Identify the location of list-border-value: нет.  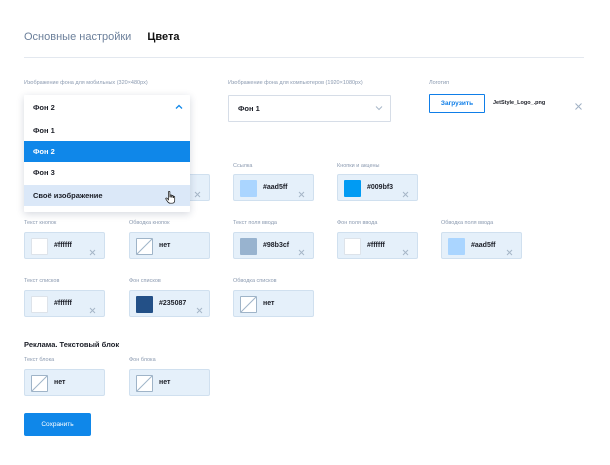
(269, 303).